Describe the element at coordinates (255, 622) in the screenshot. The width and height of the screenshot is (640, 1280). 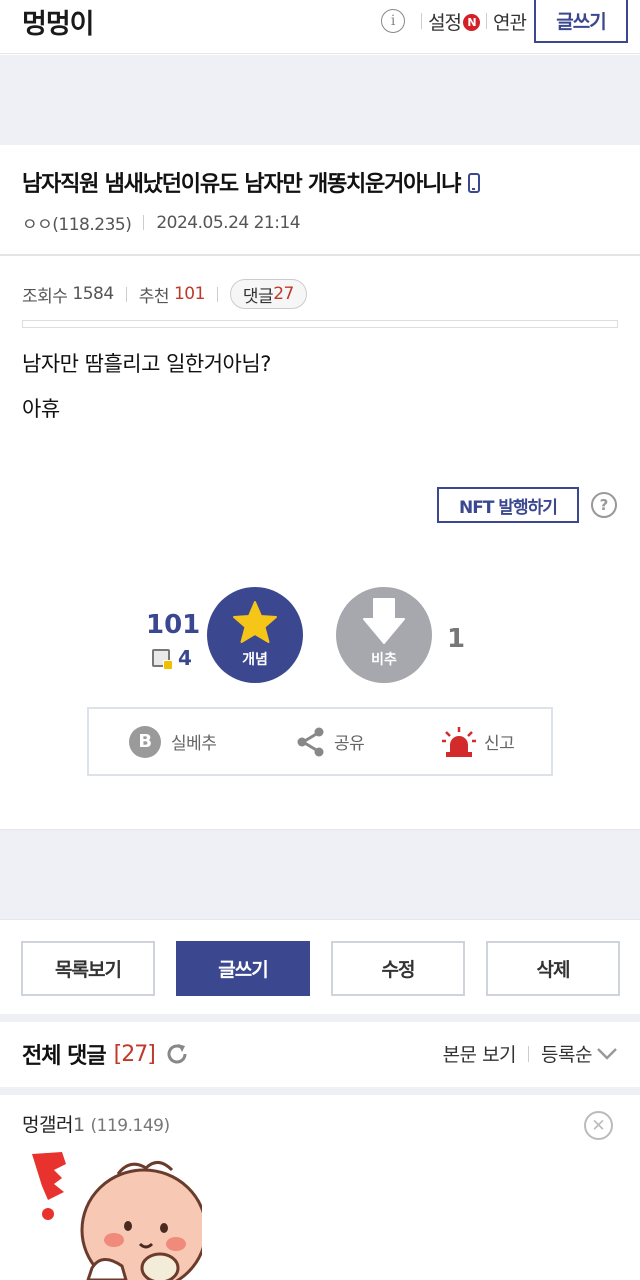
I see `star-icon` at that location.